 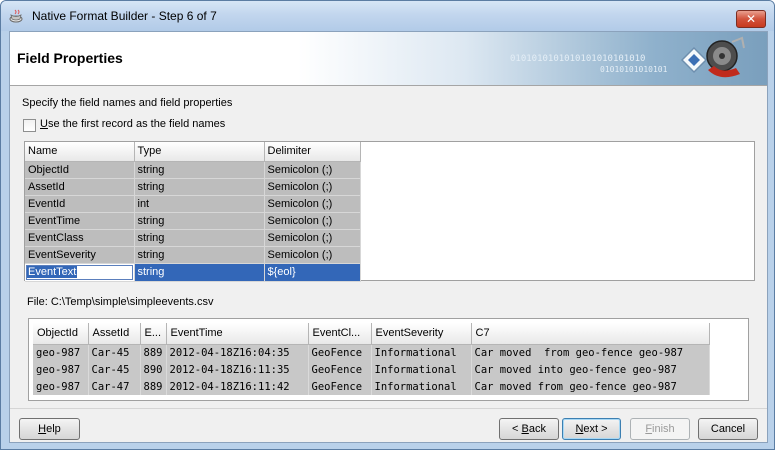 What do you see at coordinates (387, 16) in the screenshot?
I see `title-bar: Native Format Builder - Step 6 of 7 ✕` at bounding box center [387, 16].